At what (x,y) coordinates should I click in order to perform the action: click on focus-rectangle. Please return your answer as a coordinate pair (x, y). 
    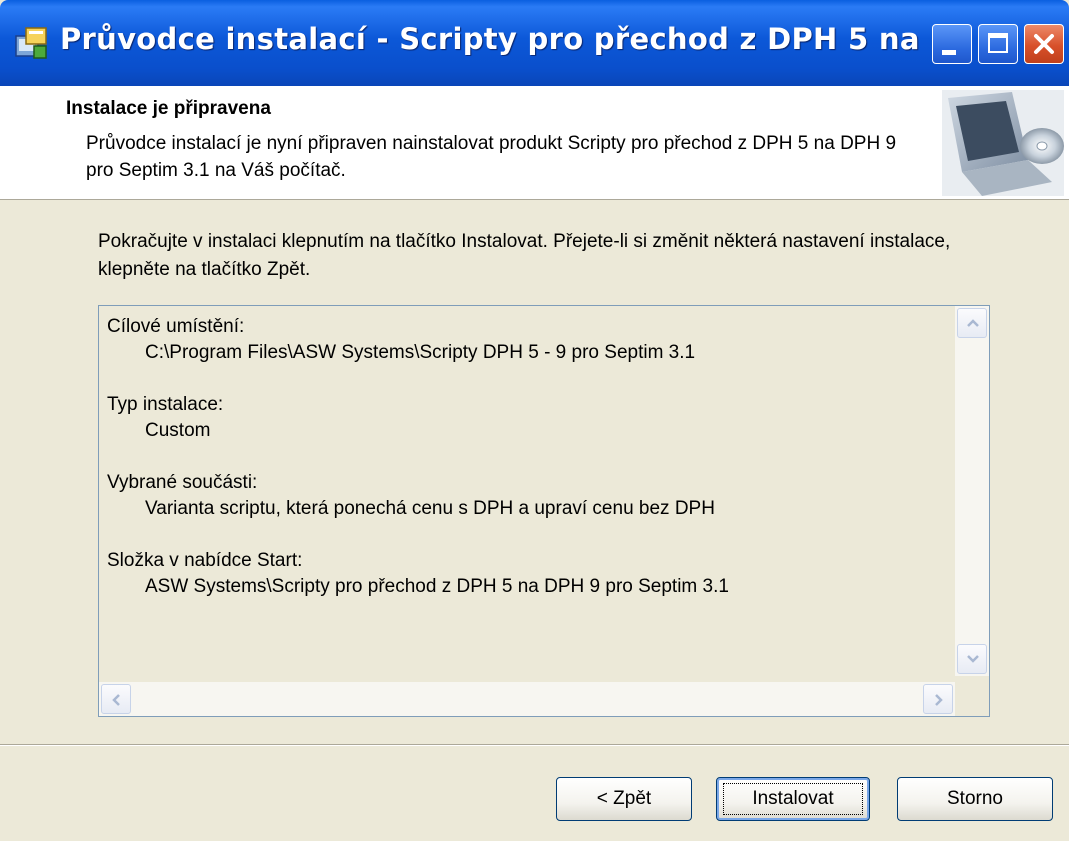
    Looking at the image, I should click on (793, 799).